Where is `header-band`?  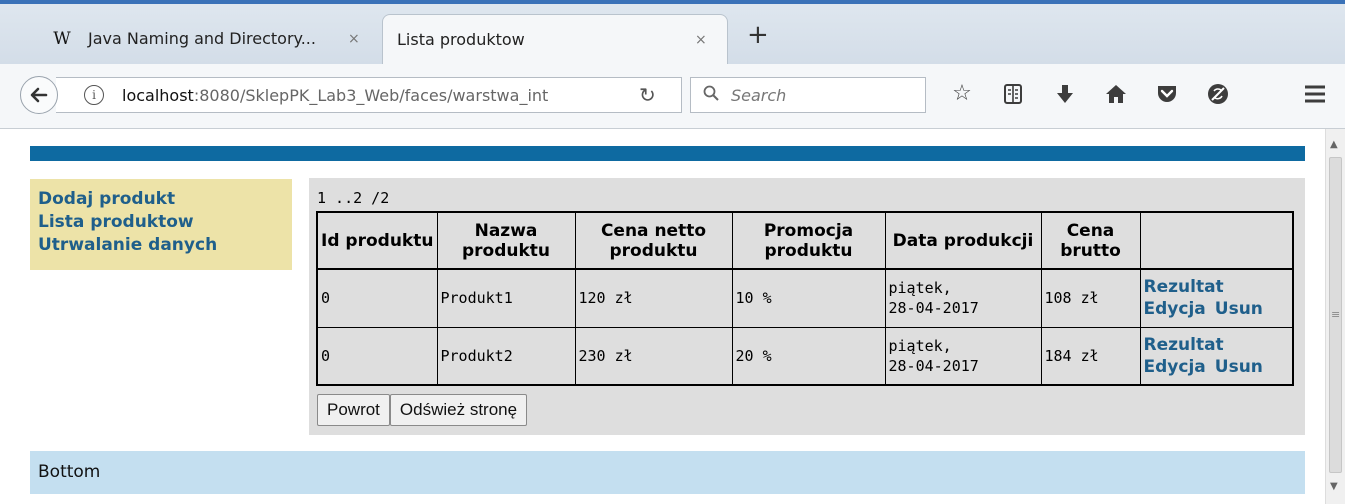 header-band is located at coordinates (667, 153).